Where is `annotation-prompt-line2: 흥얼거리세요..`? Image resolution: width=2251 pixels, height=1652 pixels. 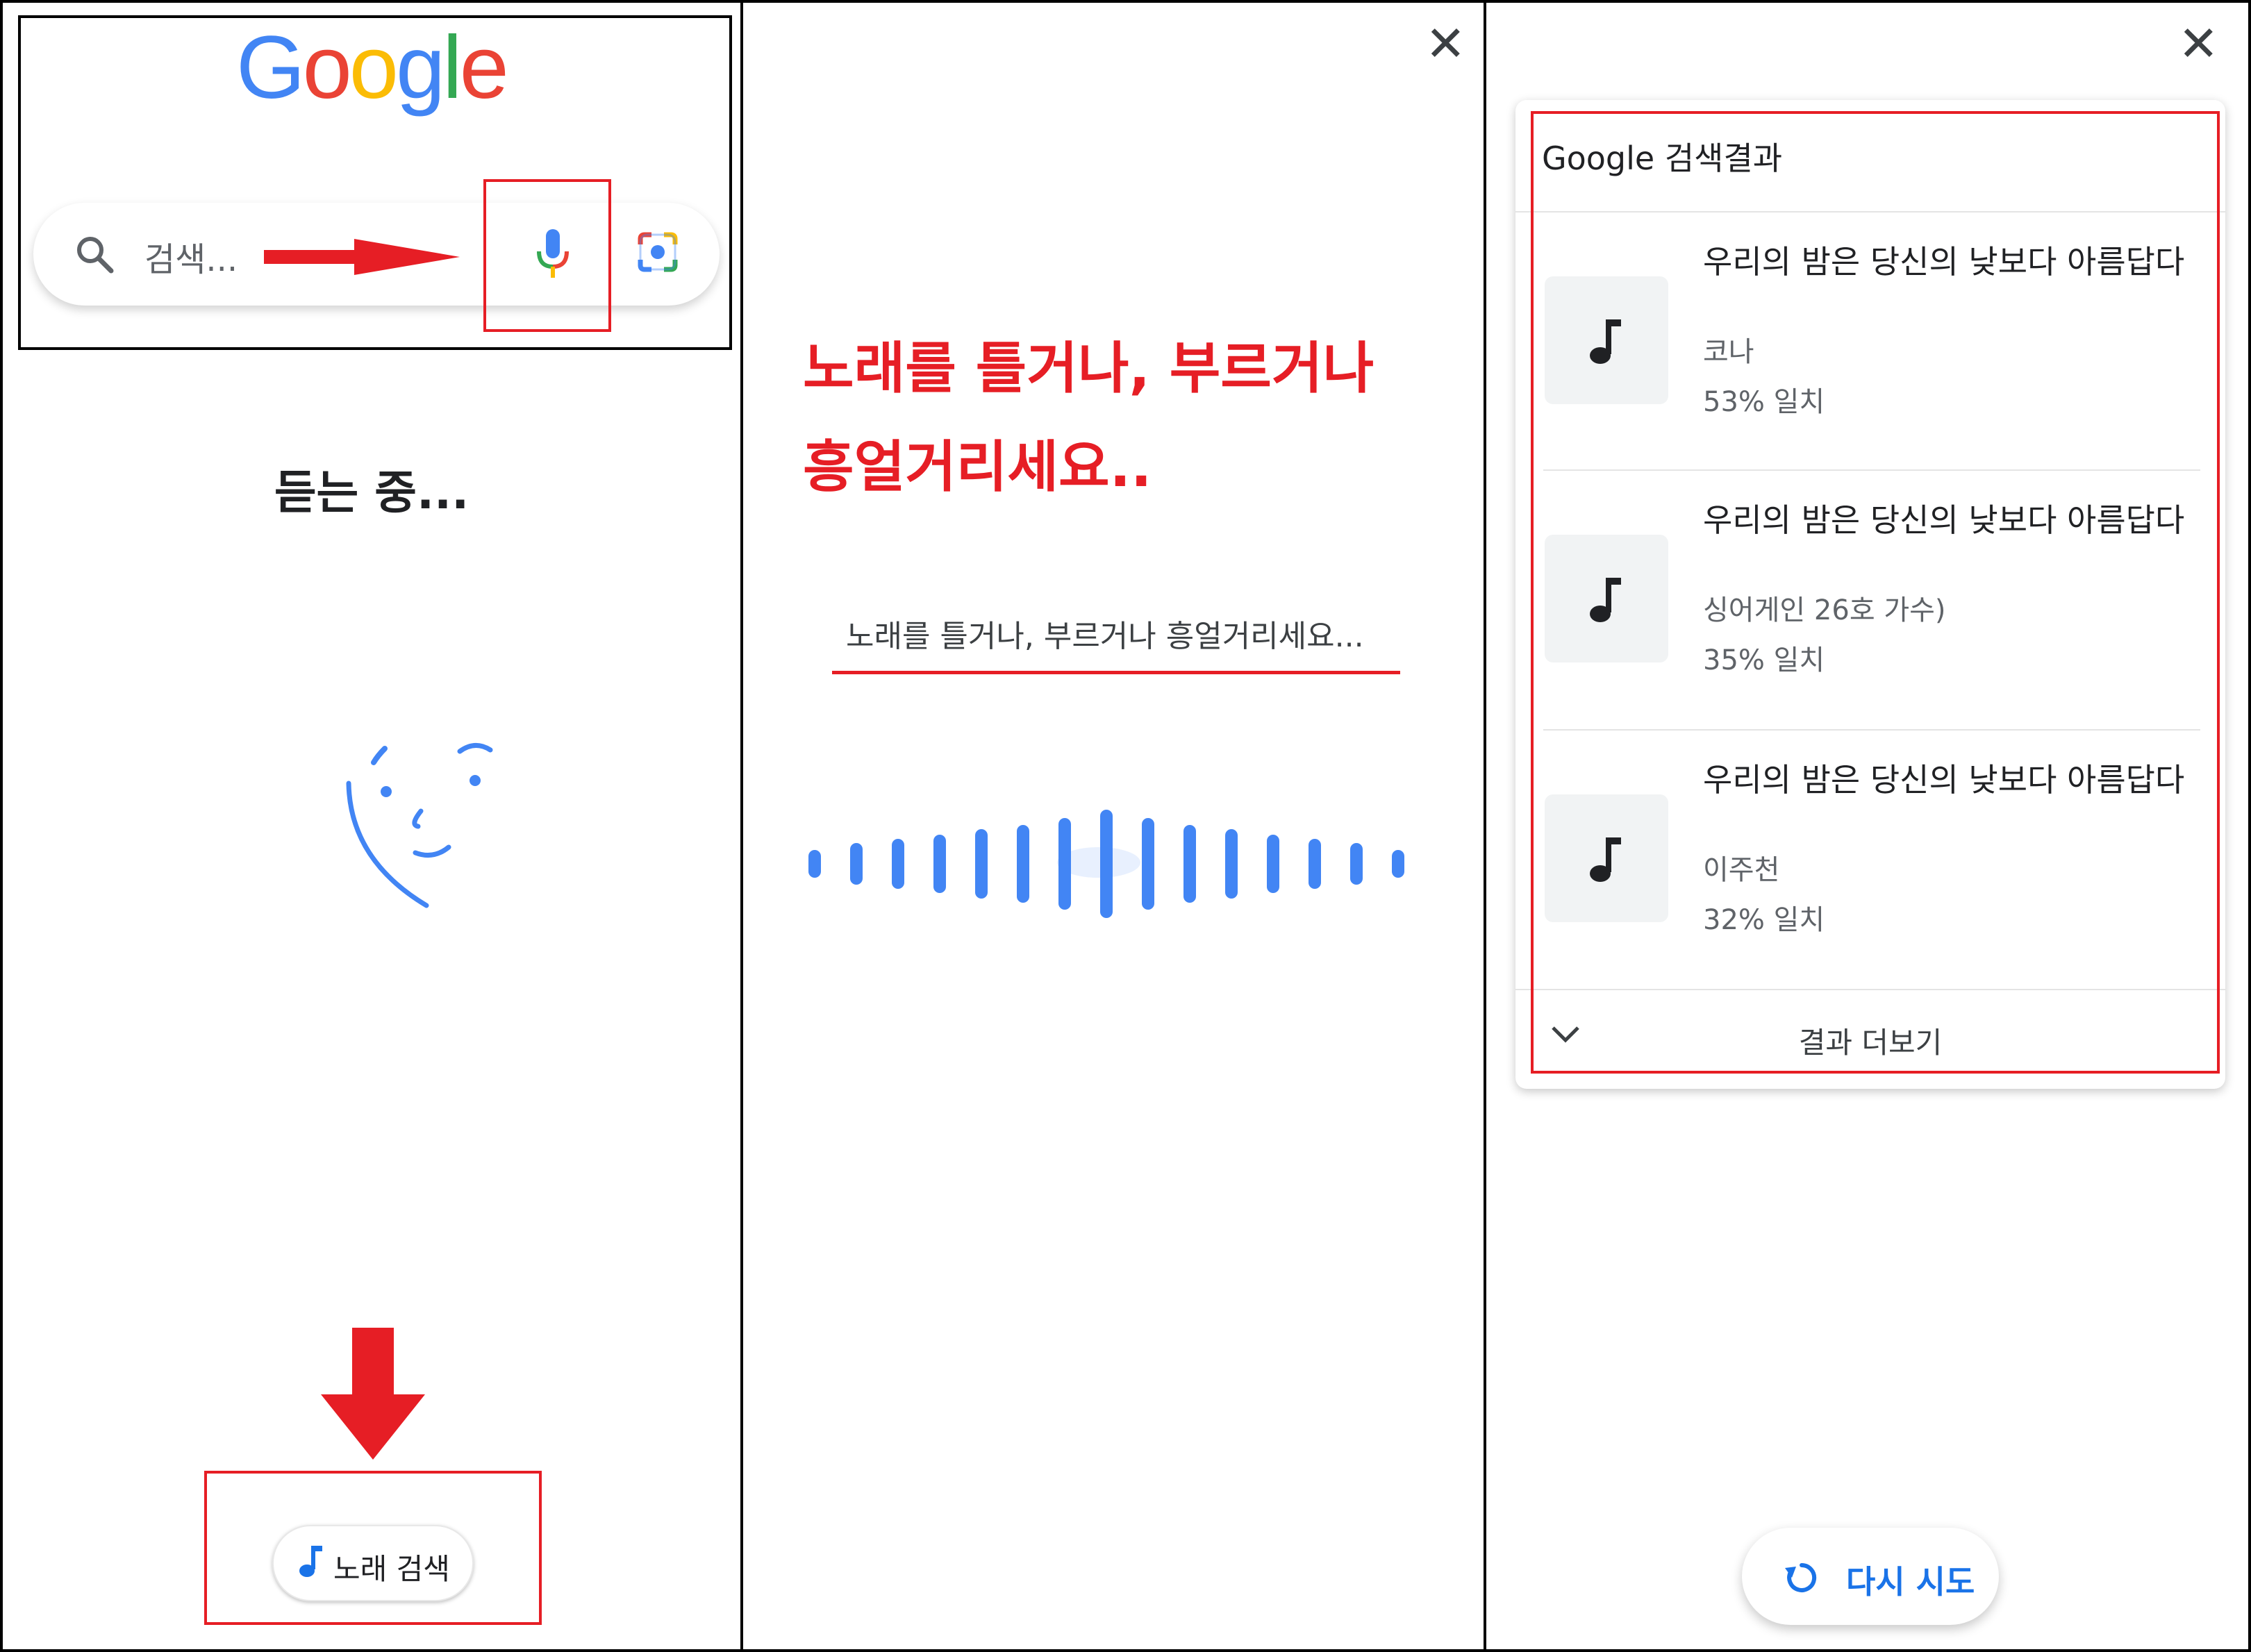 annotation-prompt-line2: 흥얼거리세요.. is located at coordinates (978, 467).